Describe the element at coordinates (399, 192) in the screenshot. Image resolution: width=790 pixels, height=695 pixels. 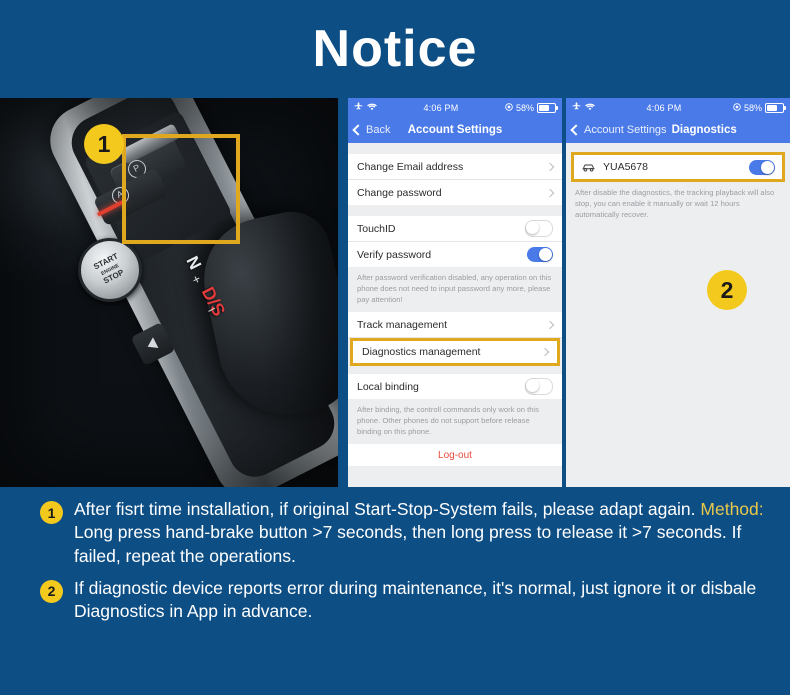
I see `list-item-label: Change password` at that location.